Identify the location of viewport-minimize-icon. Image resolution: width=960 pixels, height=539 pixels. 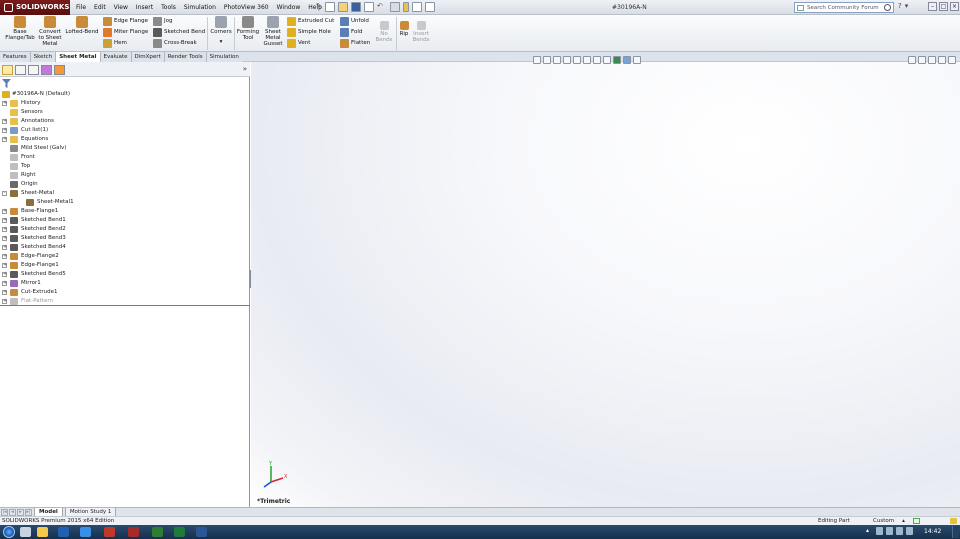
(932, 60).